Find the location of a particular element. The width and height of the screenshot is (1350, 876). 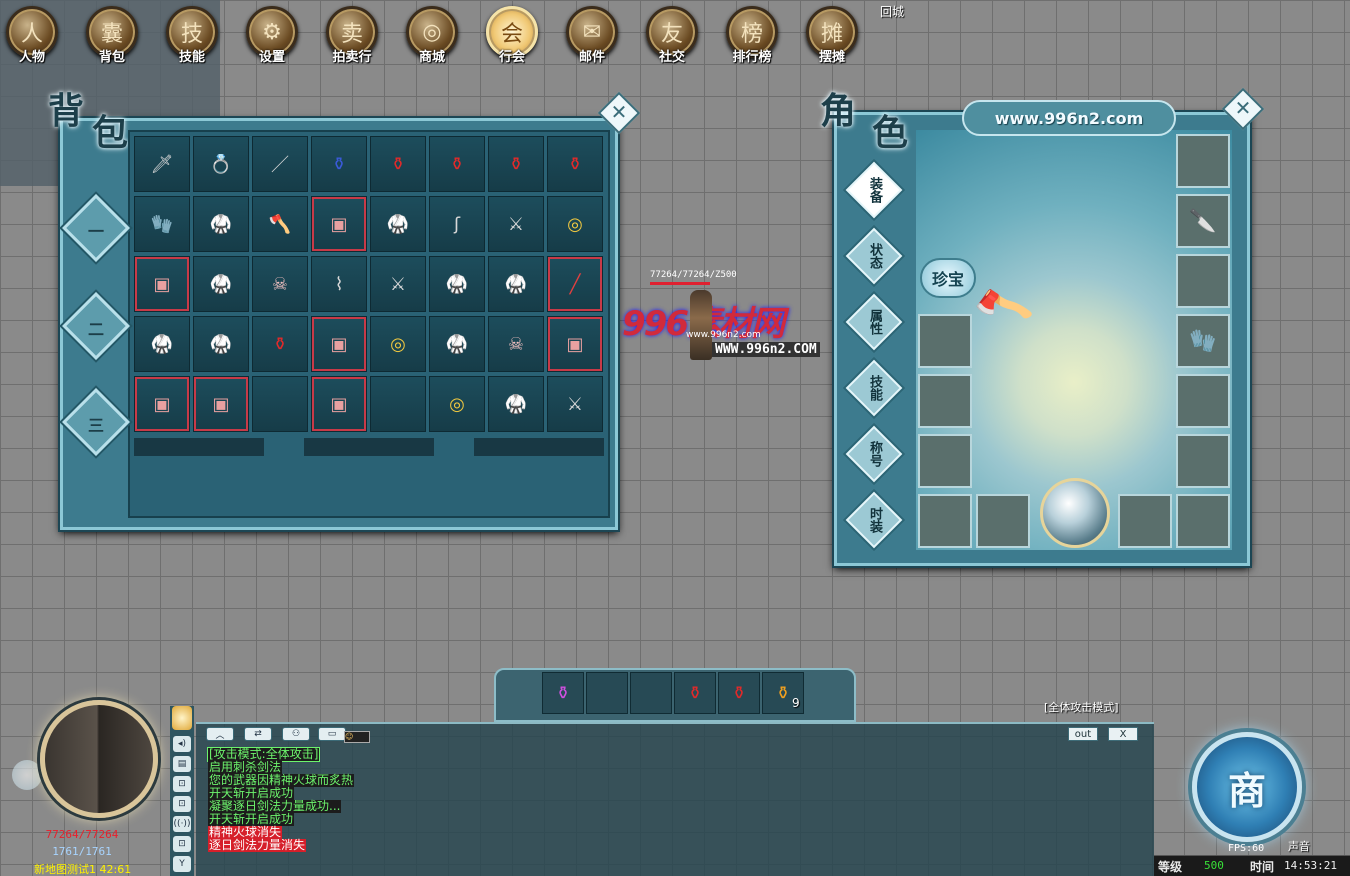

channel-icon-1: ⊡ is located at coordinates (182, 784).